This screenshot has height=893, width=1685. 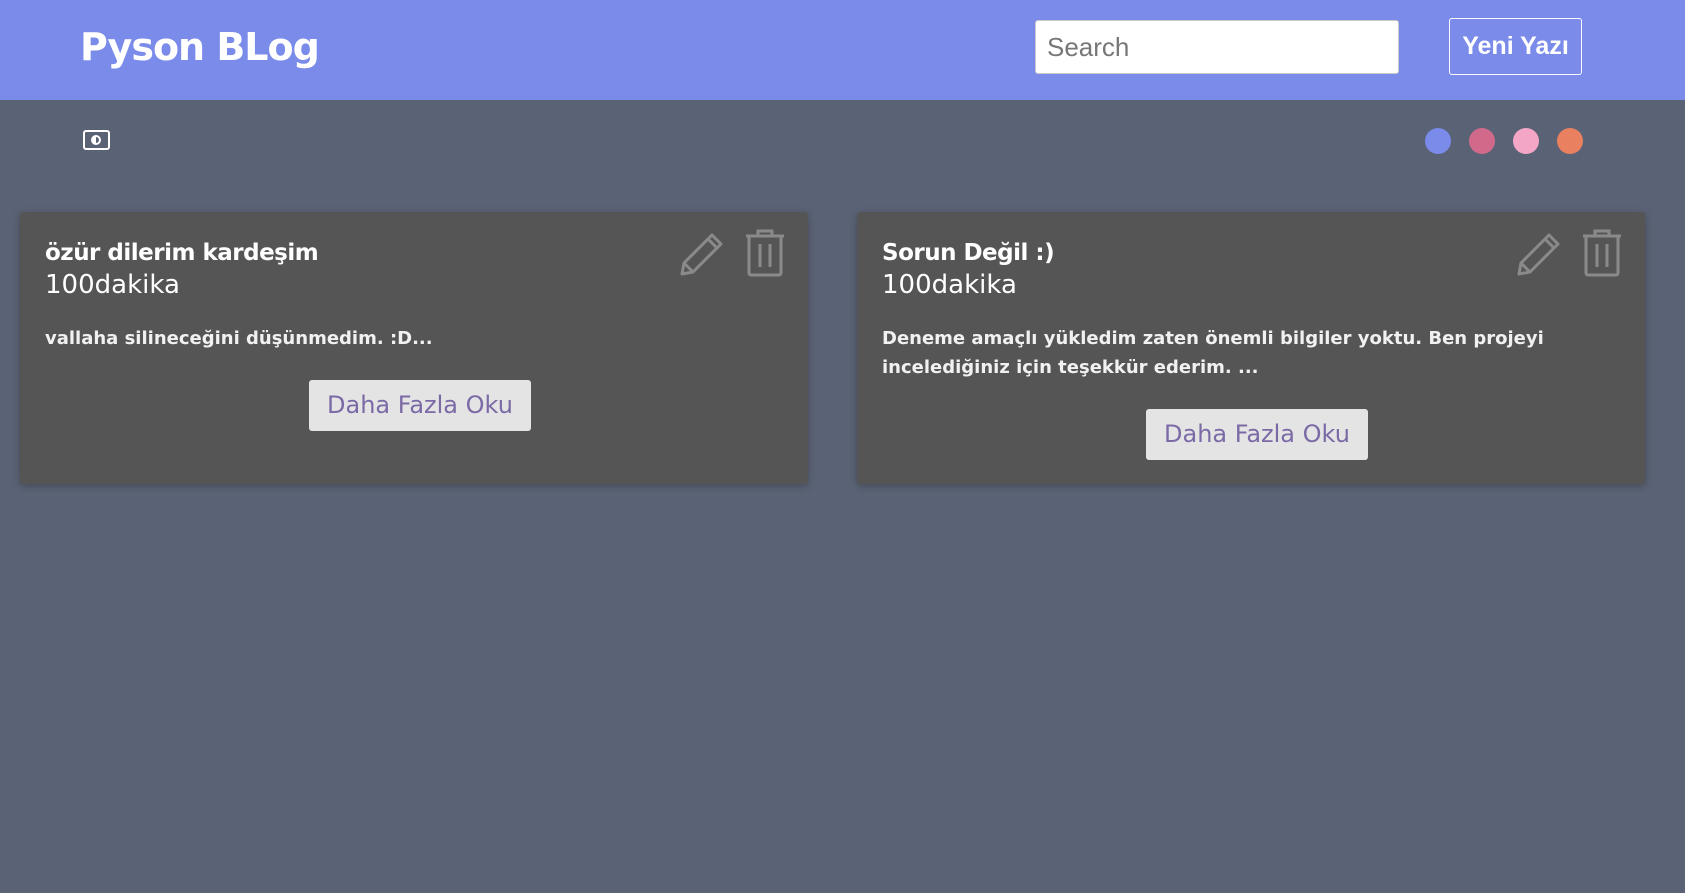 I want to click on theme-color-rose, so click(x=1482, y=141).